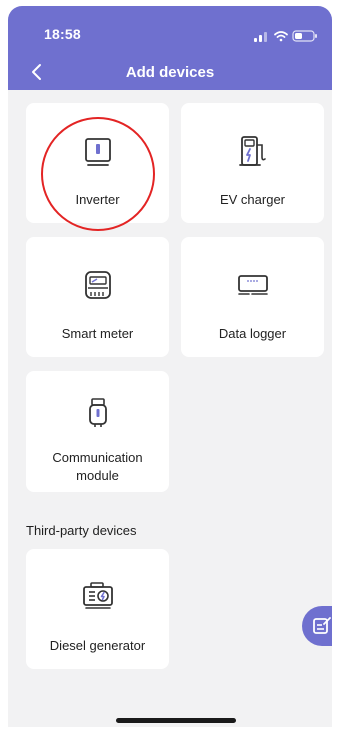  What do you see at coordinates (97, 595) in the screenshot?
I see `diesel-generator-icon` at bounding box center [97, 595].